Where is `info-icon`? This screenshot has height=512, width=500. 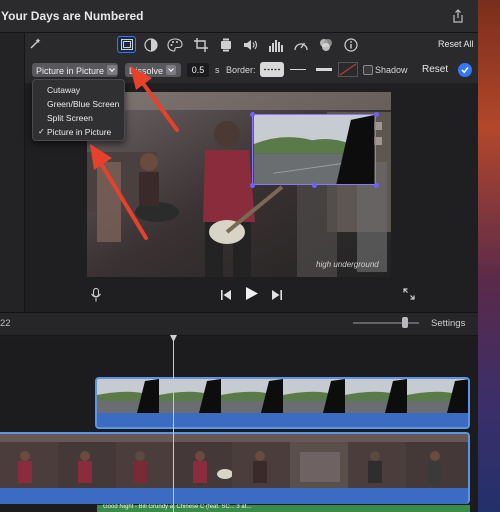
info-icon is located at coordinates (351, 45).